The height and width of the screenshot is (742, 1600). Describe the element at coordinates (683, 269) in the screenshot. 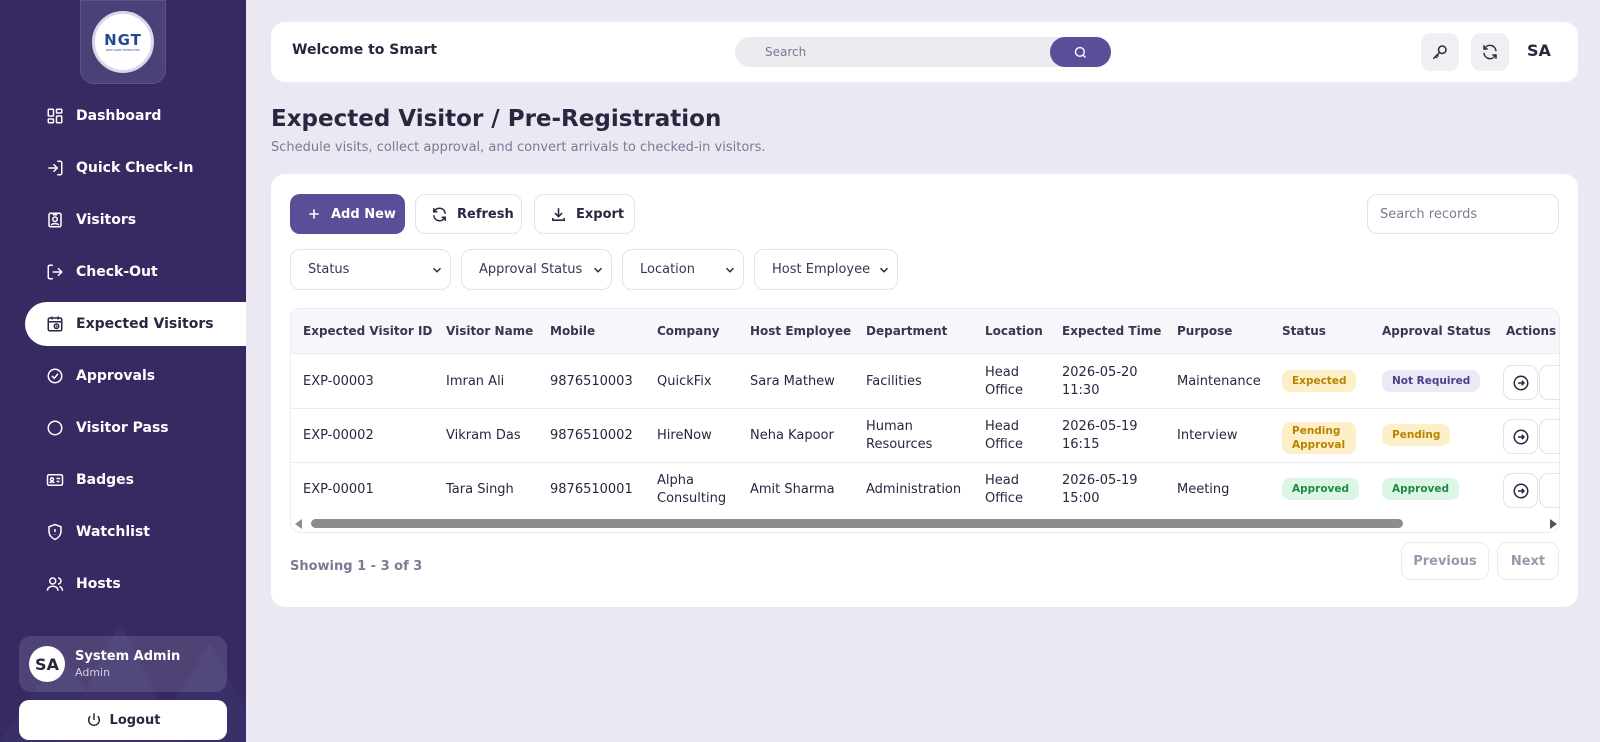

I see `location-filter: Location` at that location.